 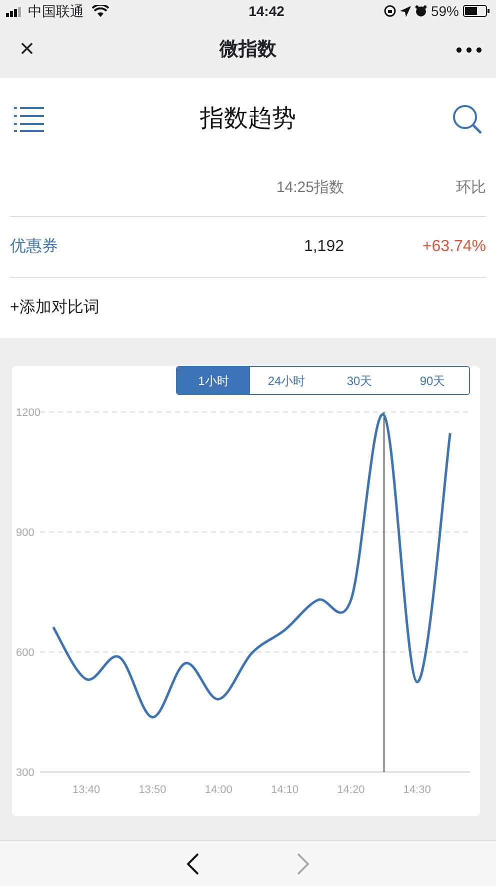 What do you see at coordinates (467, 119) in the screenshot?
I see `search-icon` at bounding box center [467, 119].